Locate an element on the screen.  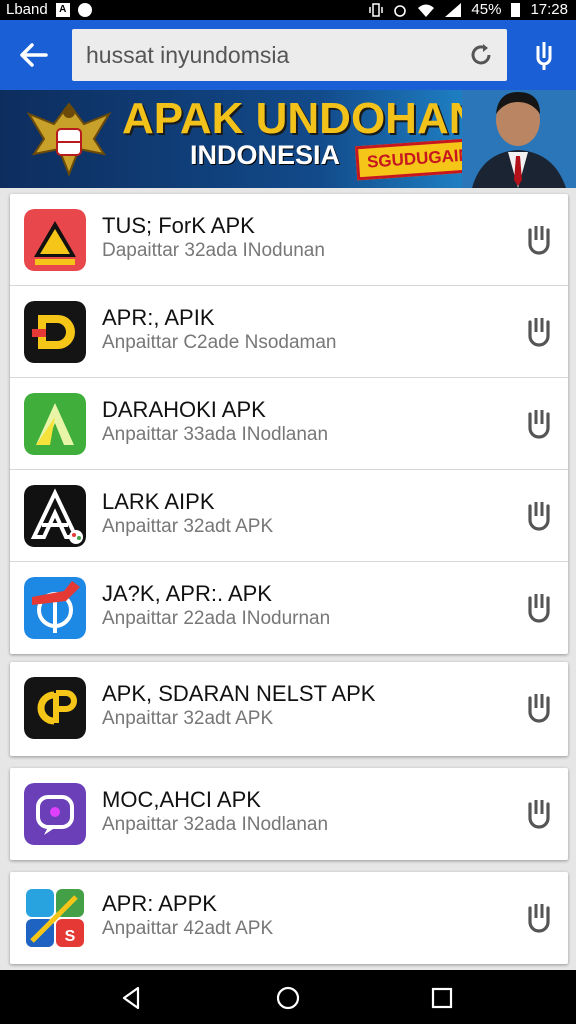
warning-triangle-icon is located at coordinates (55, 240).